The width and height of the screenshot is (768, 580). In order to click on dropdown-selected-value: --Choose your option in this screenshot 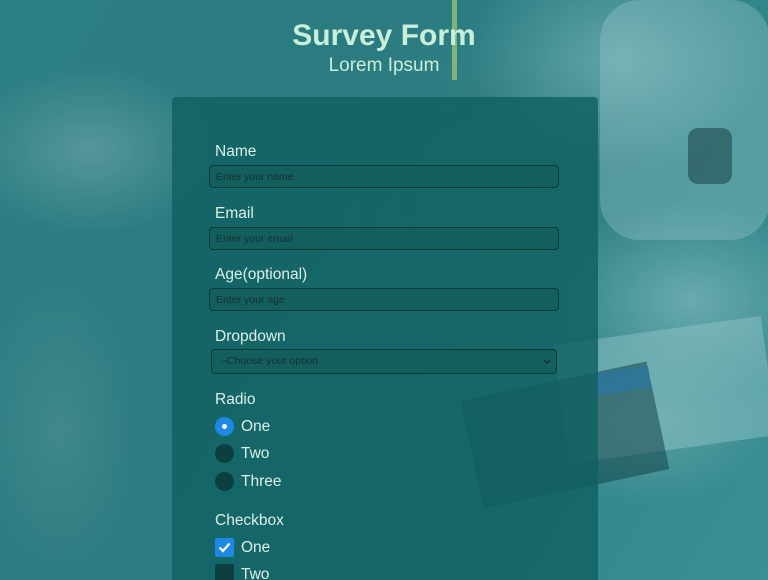, I will do `click(269, 361)`.